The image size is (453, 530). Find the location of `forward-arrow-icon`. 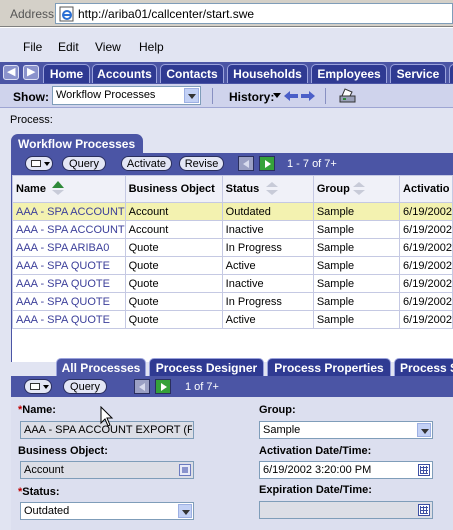

forward-arrow-icon is located at coordinates (308, 96).